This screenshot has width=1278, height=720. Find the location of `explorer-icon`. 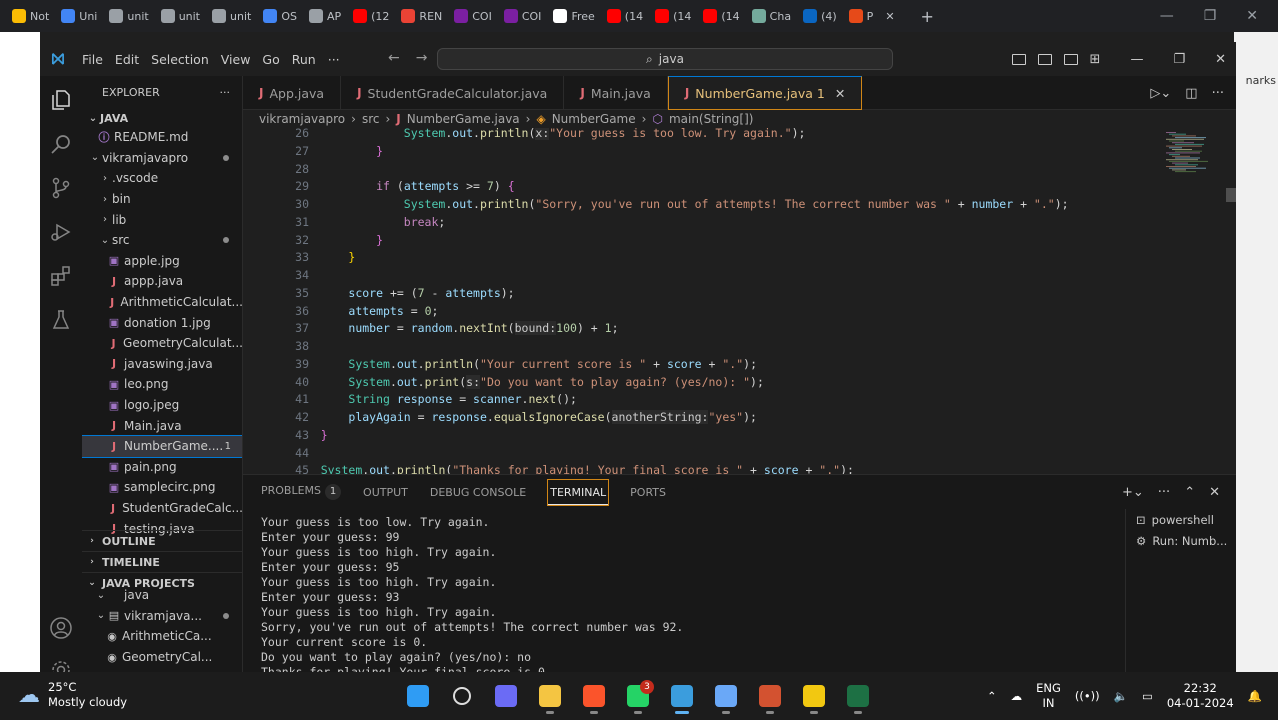

explorer-icon is located at coordinates (61, 100).